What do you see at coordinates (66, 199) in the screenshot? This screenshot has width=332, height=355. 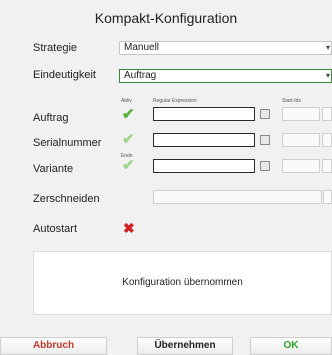 I see `zerschneiden-label: Zerschneiden` at bounding box center [66, 199].